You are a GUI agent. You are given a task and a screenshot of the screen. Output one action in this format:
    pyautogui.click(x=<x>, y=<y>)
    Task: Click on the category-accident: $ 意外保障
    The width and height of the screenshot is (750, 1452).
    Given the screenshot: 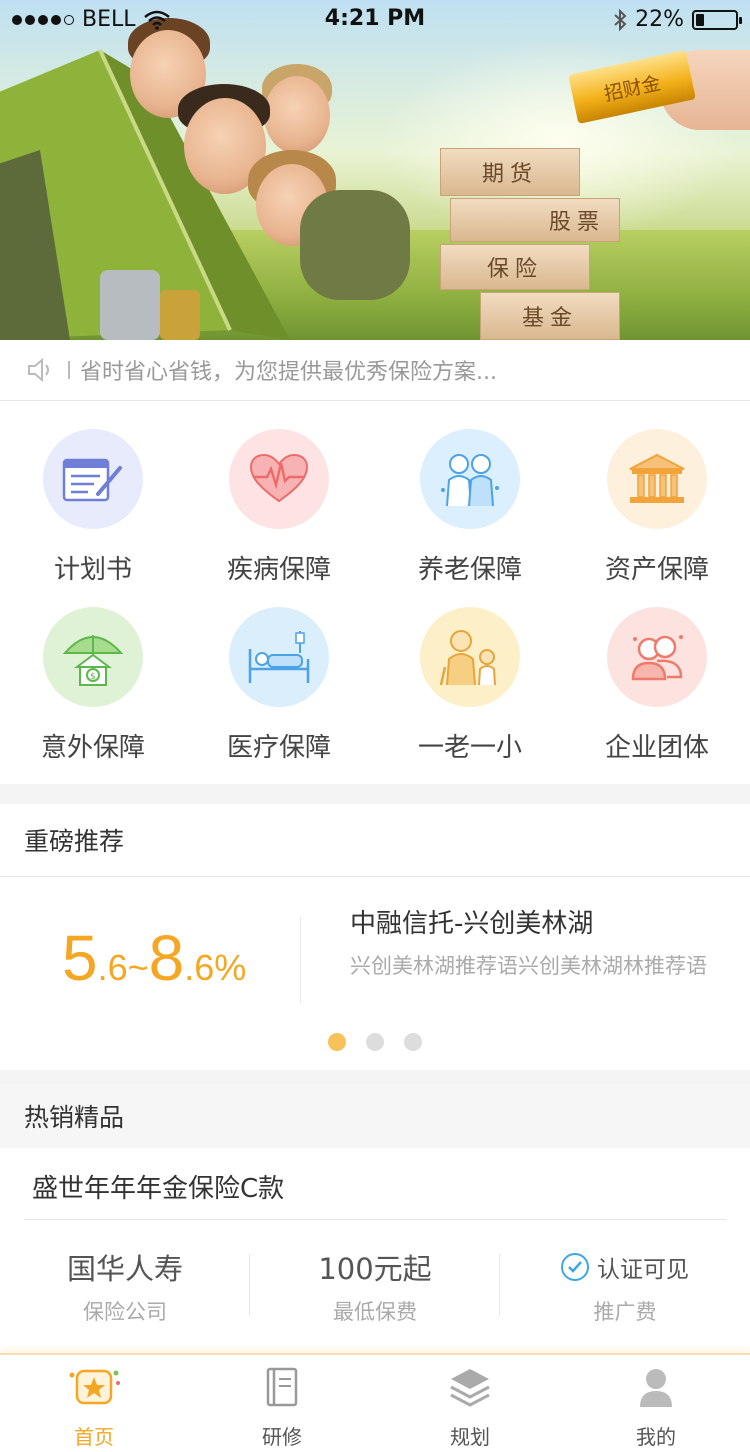 What is the action you would take?
    pyautogui.click(x=93, y=685)
    